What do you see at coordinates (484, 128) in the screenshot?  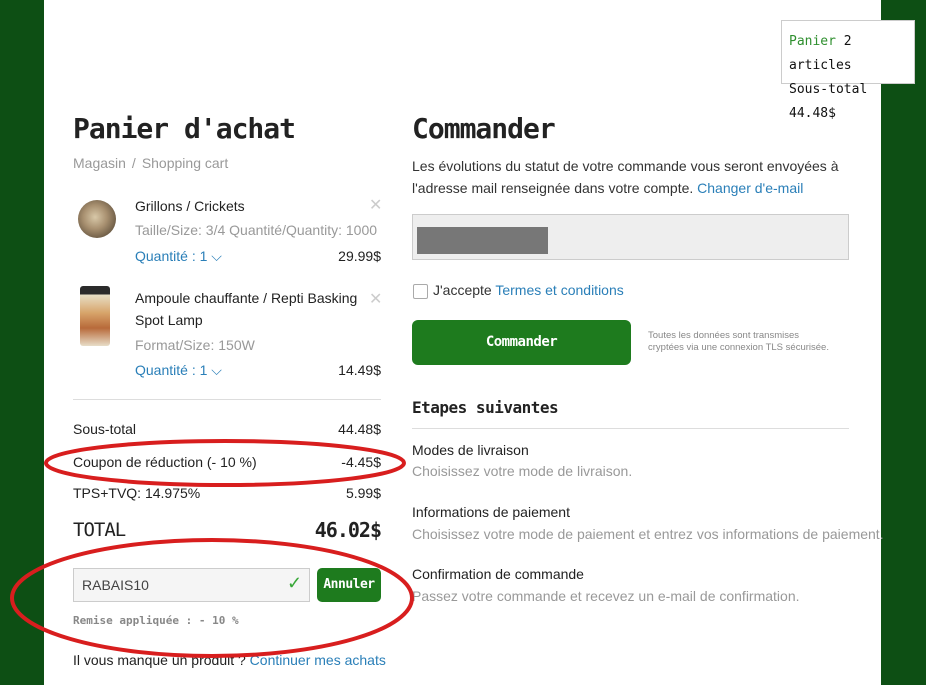 I see `order-title: Commander` at bounding box center [484, 128].